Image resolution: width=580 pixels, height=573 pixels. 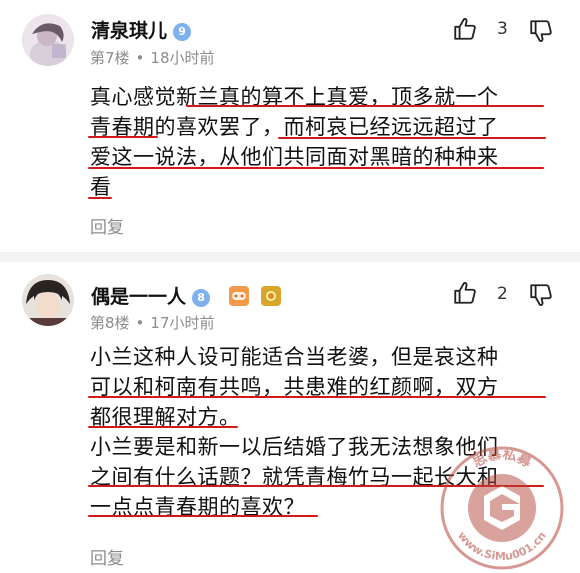 I want to click on comment-line: 看, so click(x=101, y=187).